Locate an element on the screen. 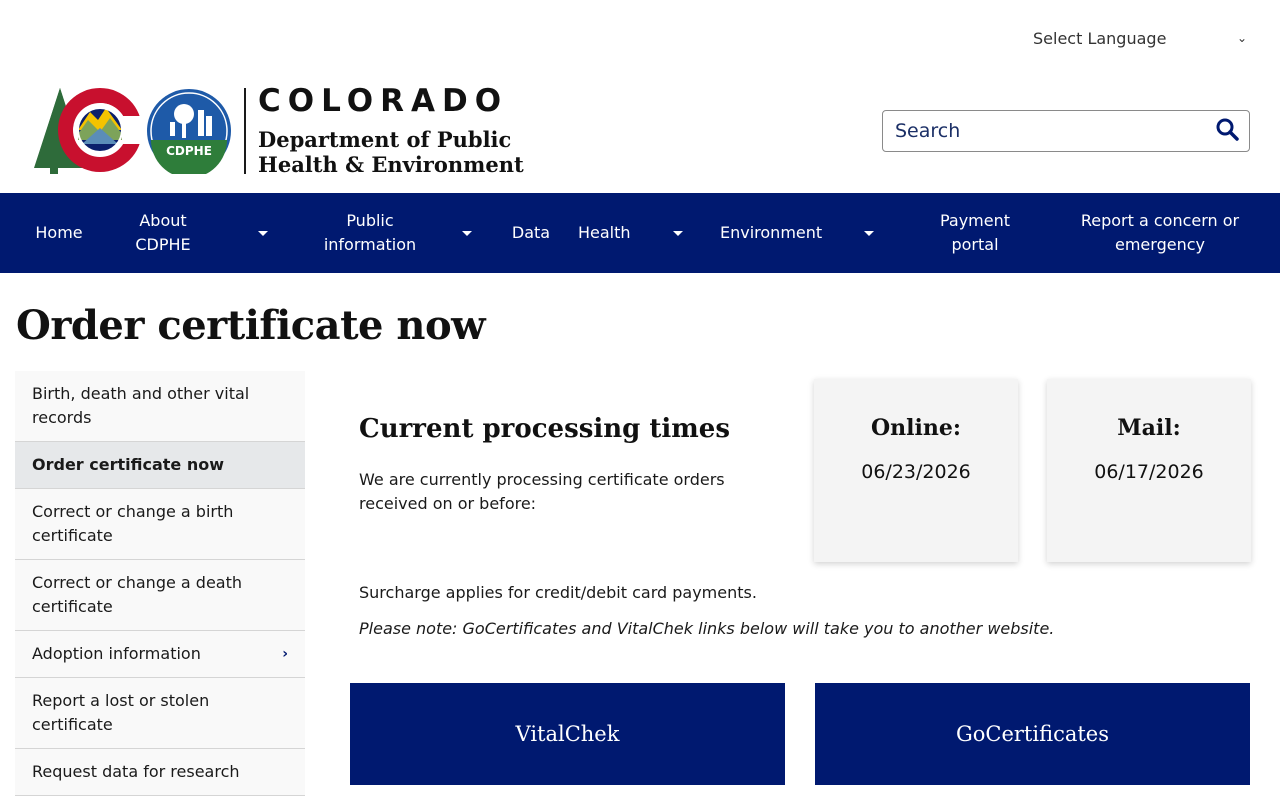  nav-item-home: Home is located at coordinates (59, 233).